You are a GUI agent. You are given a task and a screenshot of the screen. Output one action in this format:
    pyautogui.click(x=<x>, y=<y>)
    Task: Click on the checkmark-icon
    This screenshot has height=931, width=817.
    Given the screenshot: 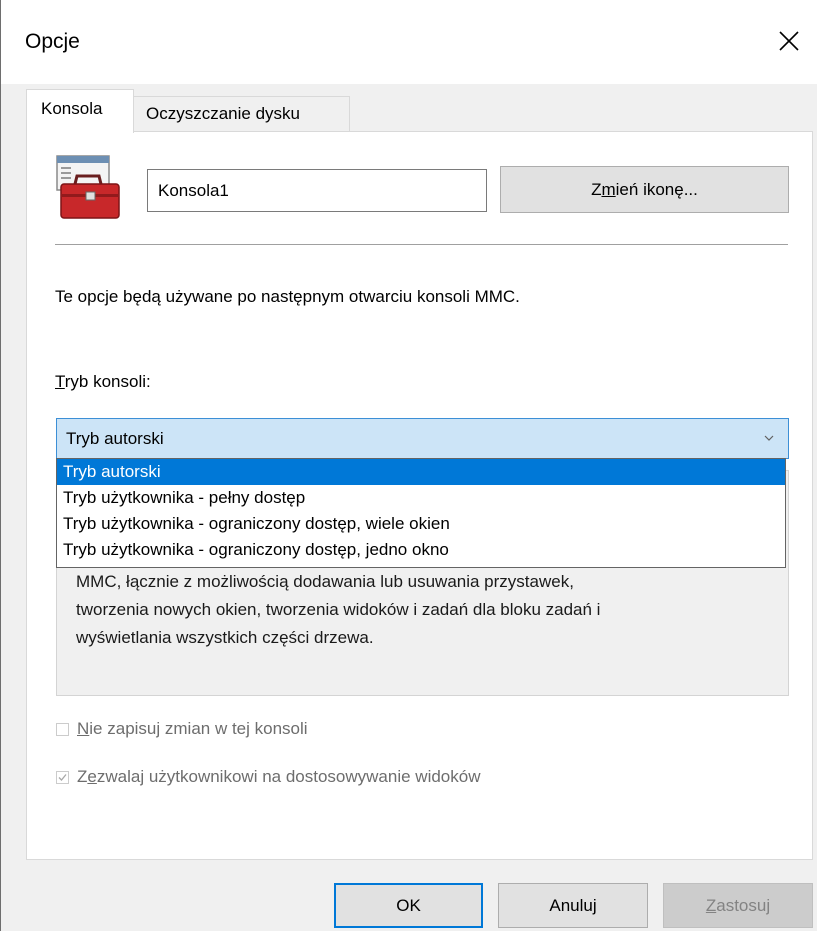 What is the action you would take?
    pyautogui.click(x=62, y=777)
    